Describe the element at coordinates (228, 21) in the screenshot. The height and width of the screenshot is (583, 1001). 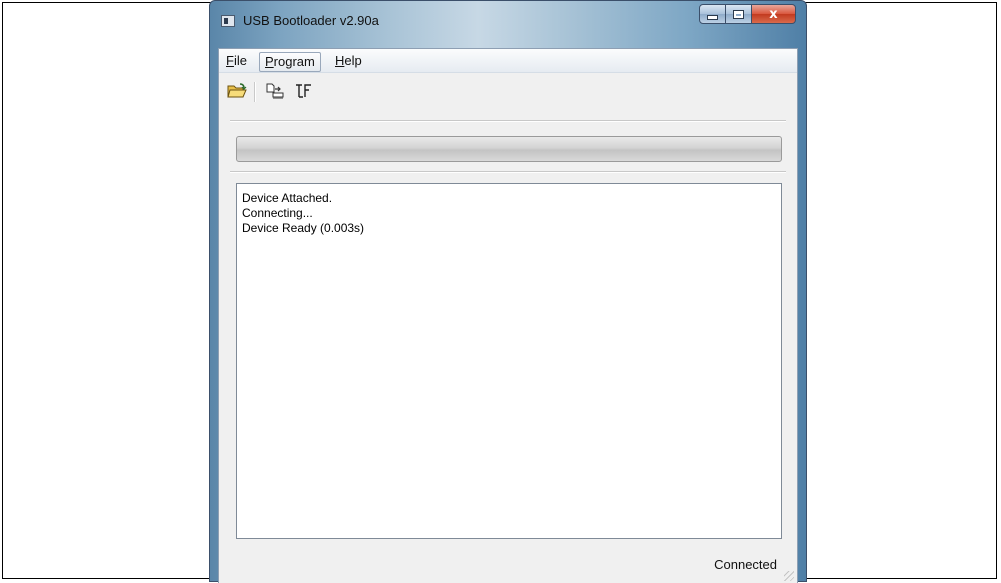
I see `app-icon` at that location.